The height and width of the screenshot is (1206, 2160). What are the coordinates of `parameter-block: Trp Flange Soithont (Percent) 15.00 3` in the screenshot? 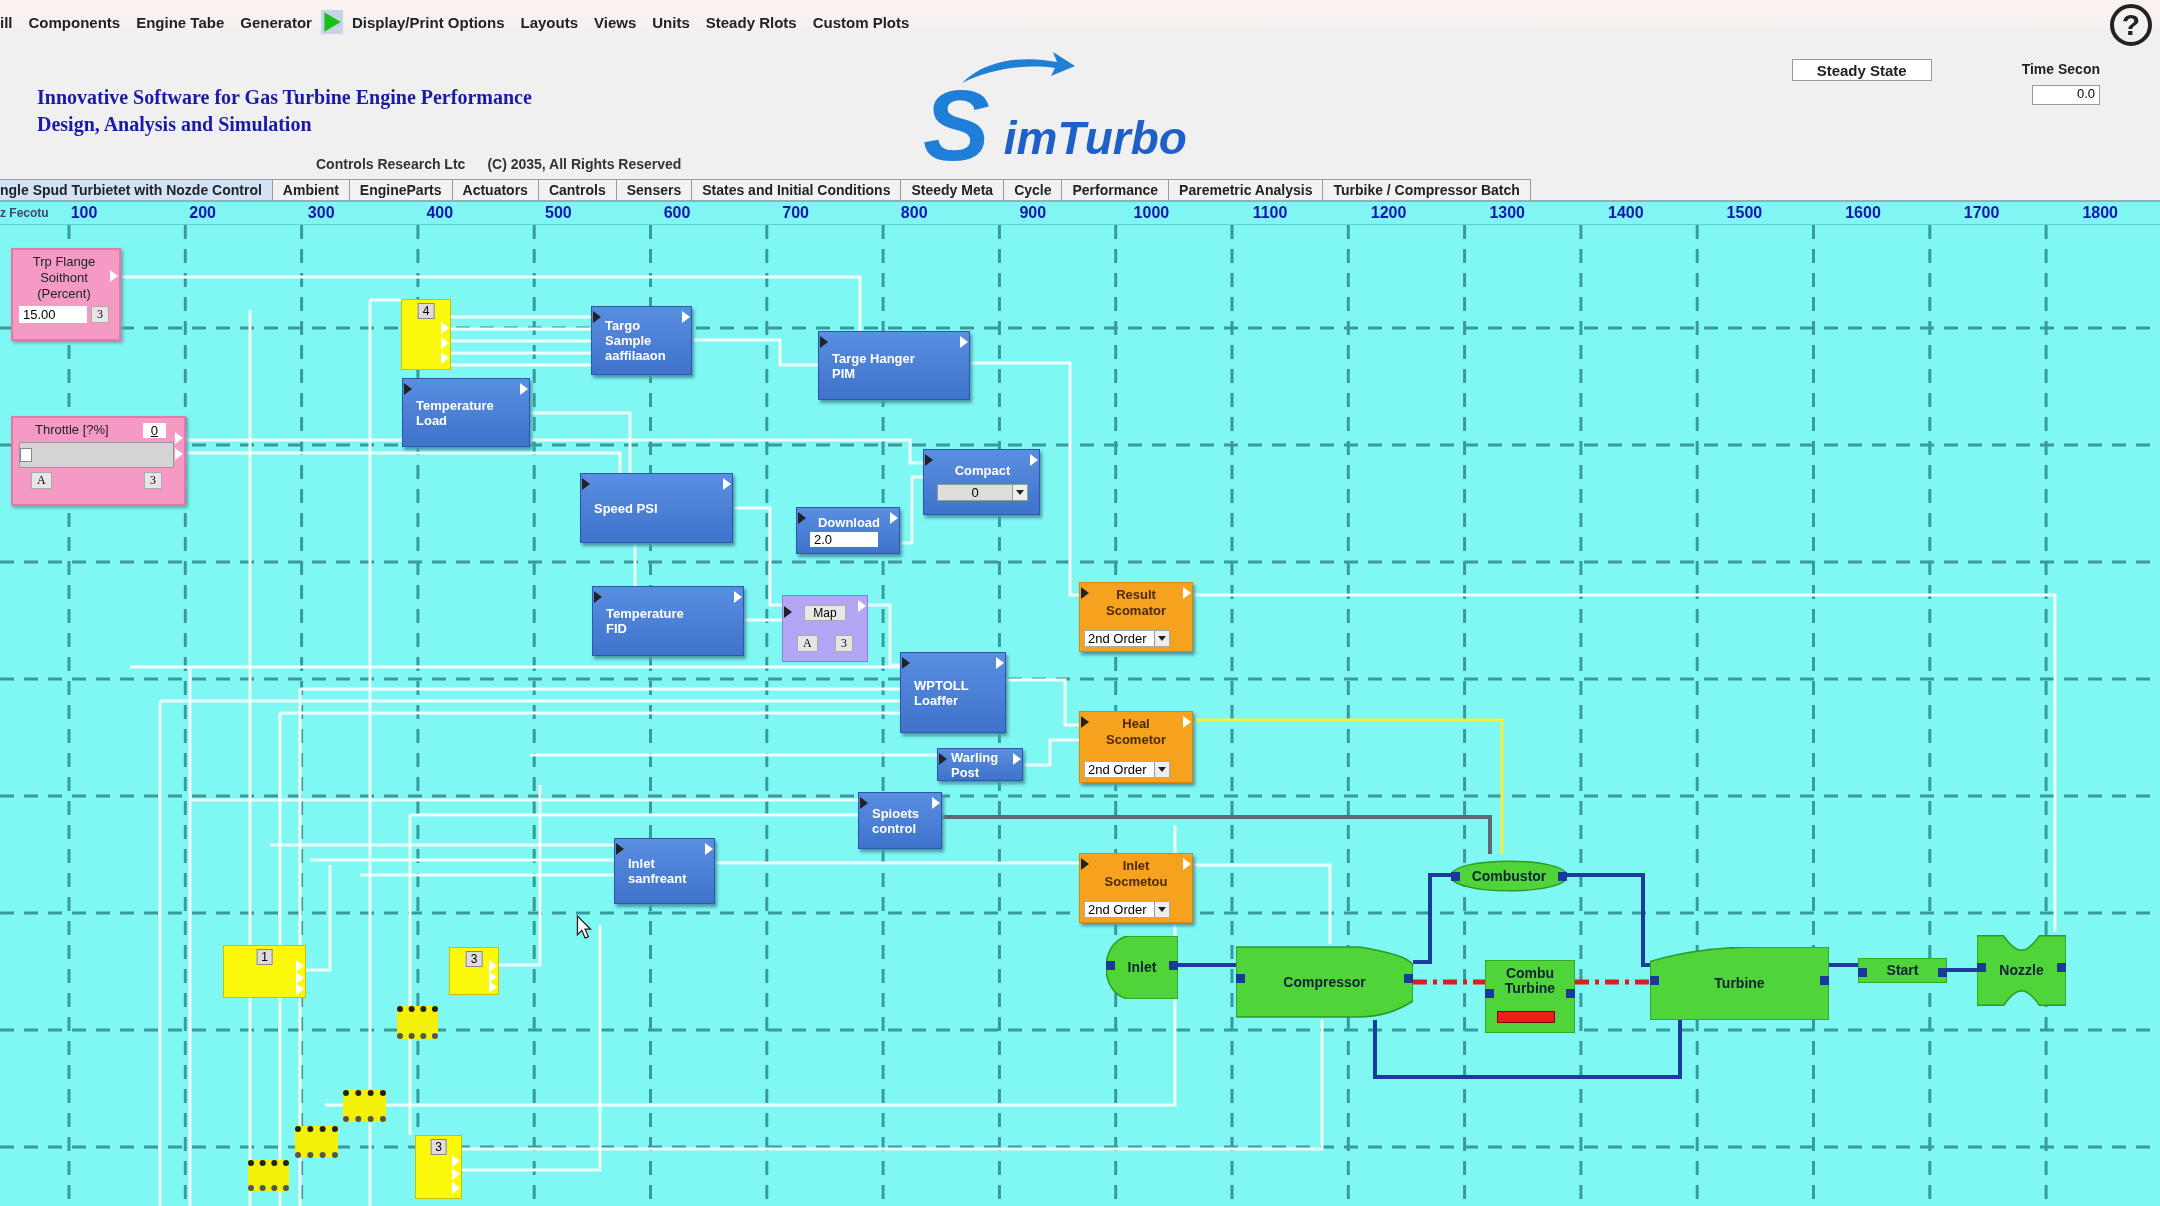 It's located at (66, 294).